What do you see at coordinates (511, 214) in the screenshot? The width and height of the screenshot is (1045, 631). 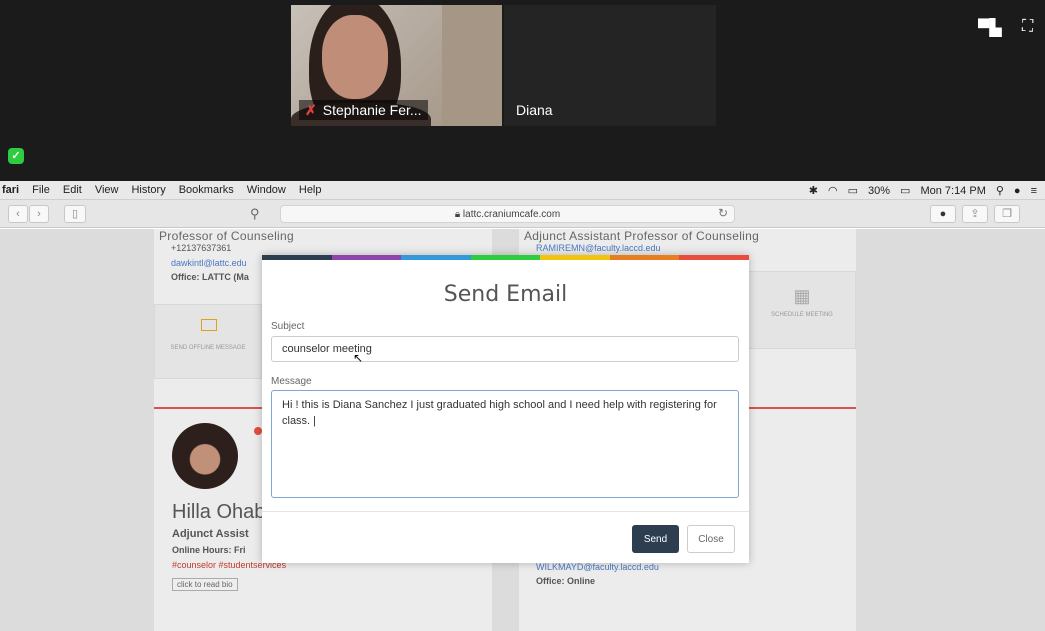 I see `url-text: lattc.craniumcafe.com` at bounding box center [511, 214].